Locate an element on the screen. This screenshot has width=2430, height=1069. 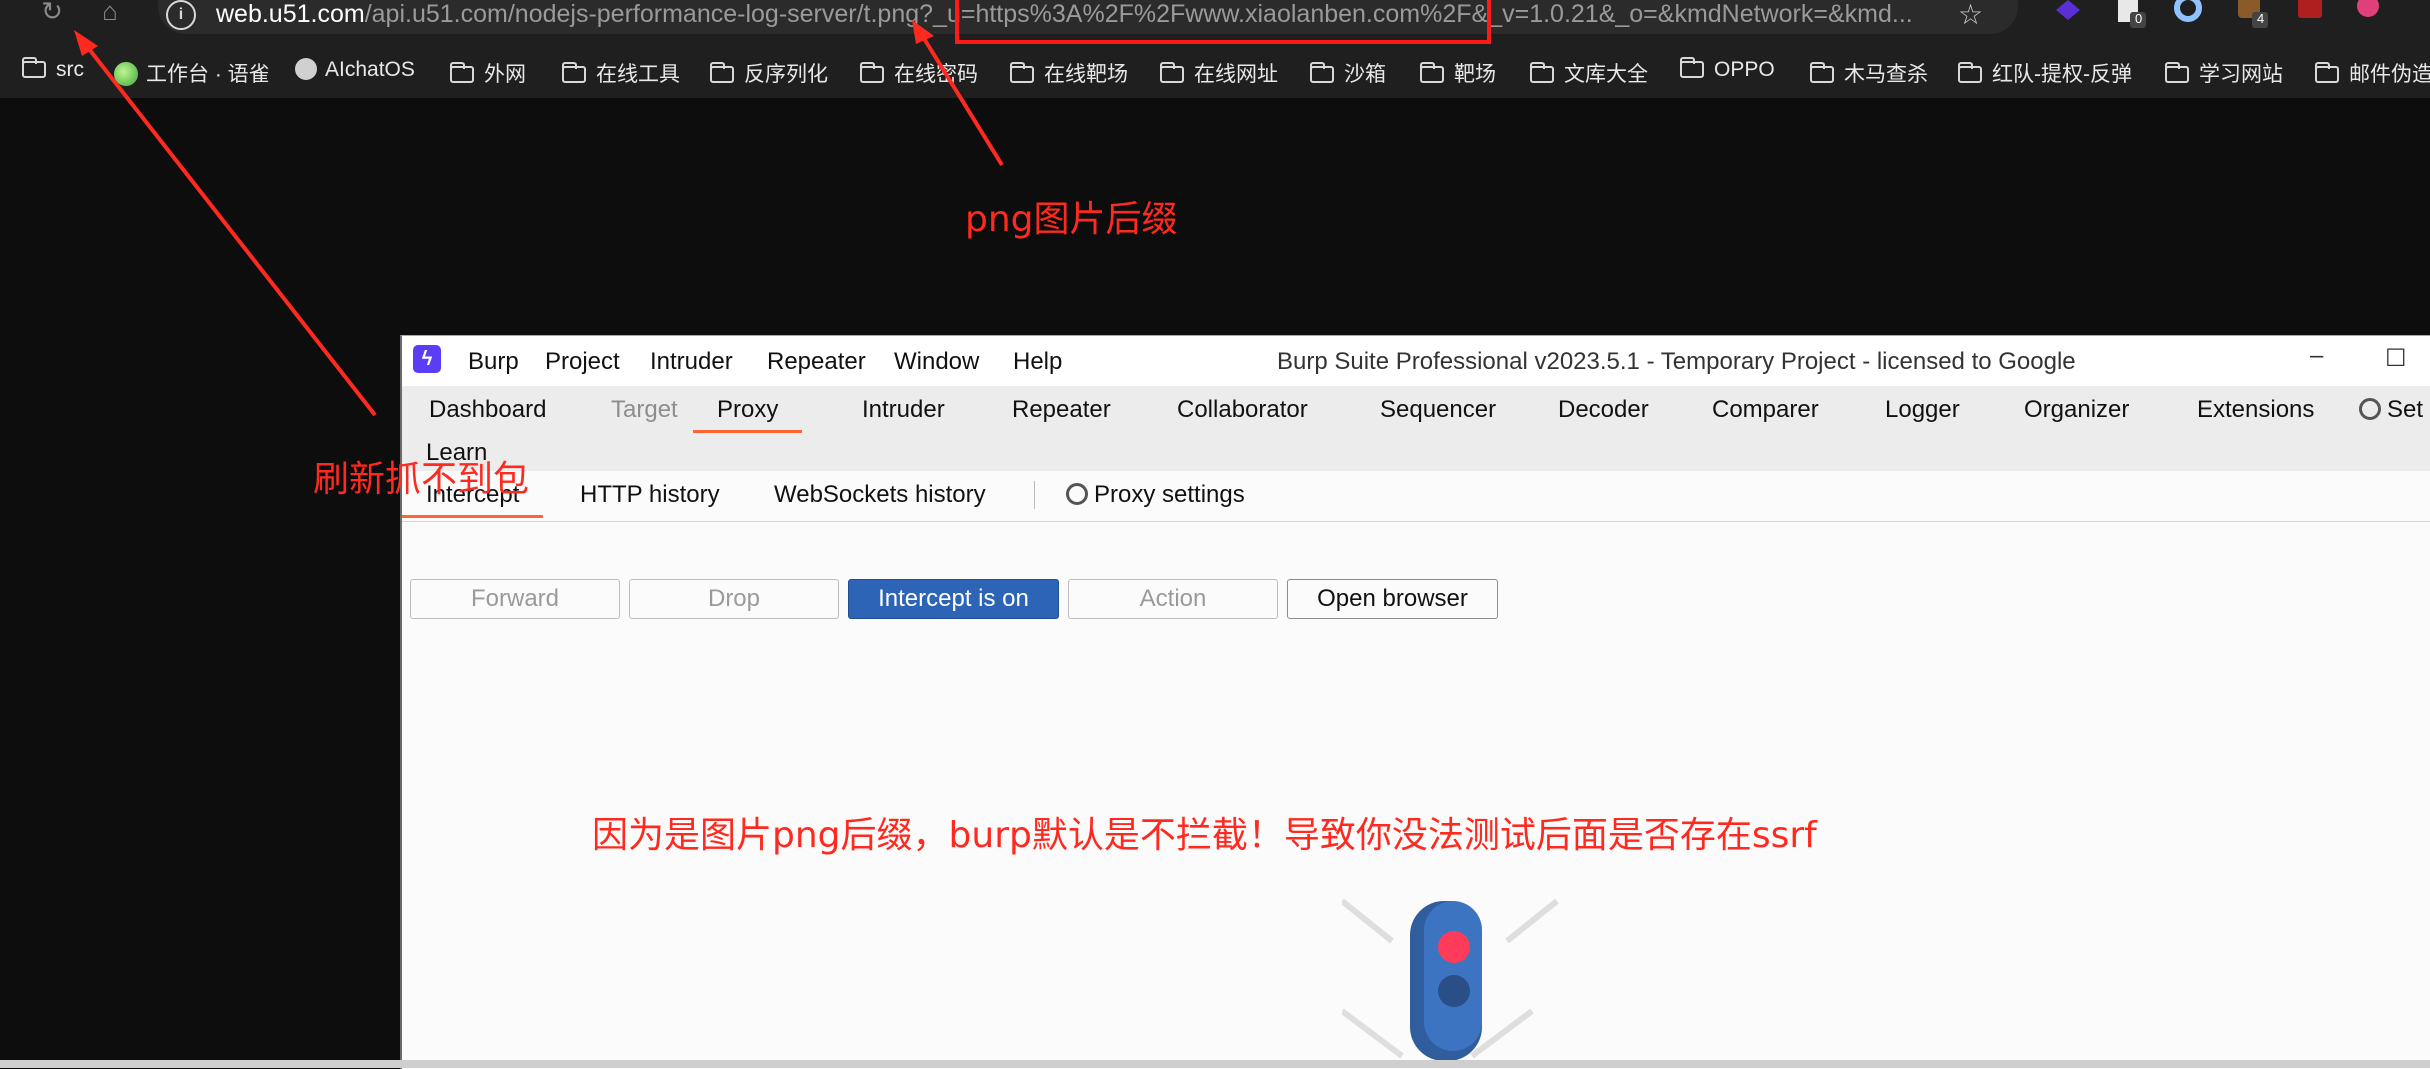
bookmark-folder-oppo: OPPO is located at coordinates (1727, 69).